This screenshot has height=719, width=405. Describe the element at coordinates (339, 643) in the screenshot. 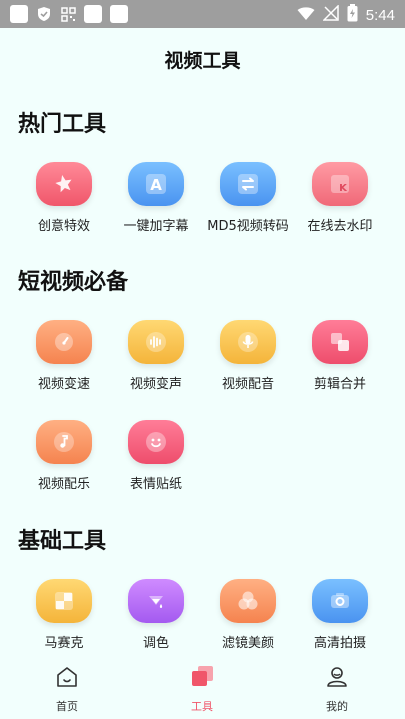

I see `tool-label: 高清拍摄` at that location.